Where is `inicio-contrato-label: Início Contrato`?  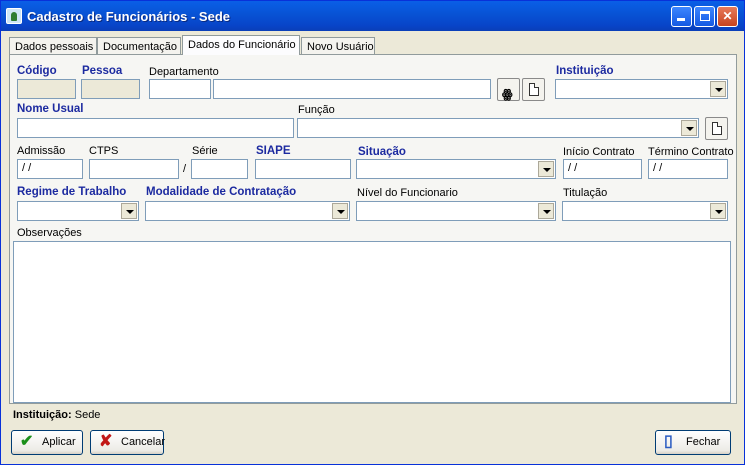
inicio-contrato-label: Início Contrato is located at coordinates (599, 152).